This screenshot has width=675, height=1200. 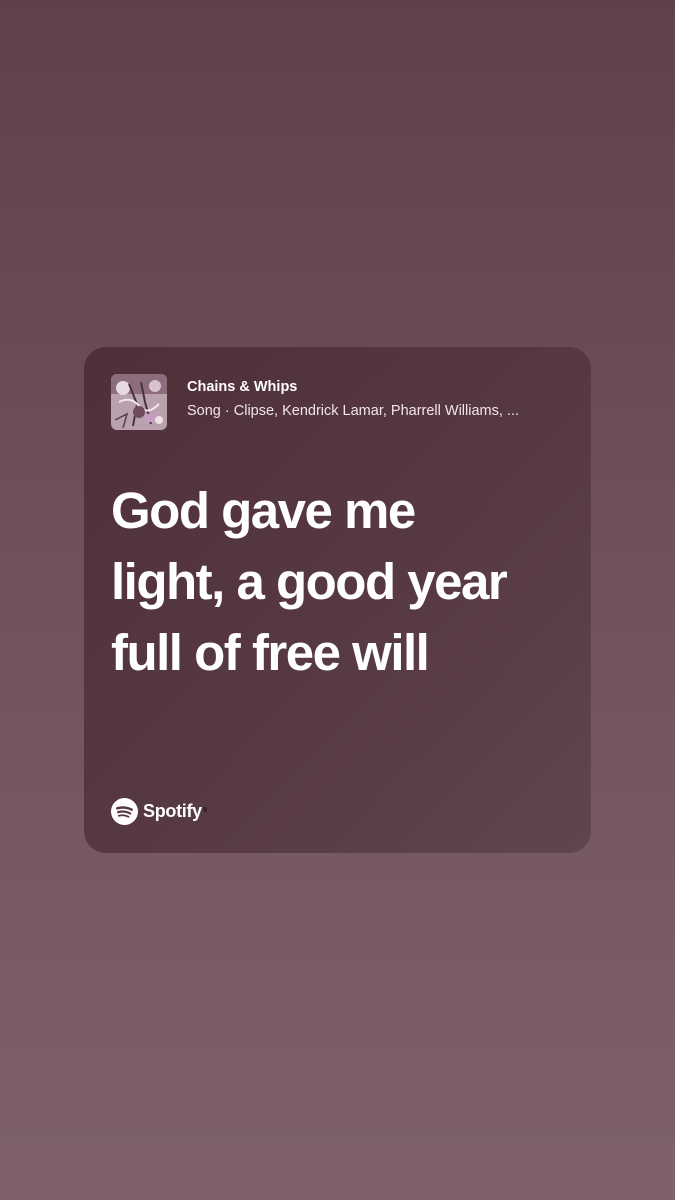 What do you see at coordinates (242, 387) in the screenshot?
I see `song-title: Chains & Whips` at bounding box center [242, 387].